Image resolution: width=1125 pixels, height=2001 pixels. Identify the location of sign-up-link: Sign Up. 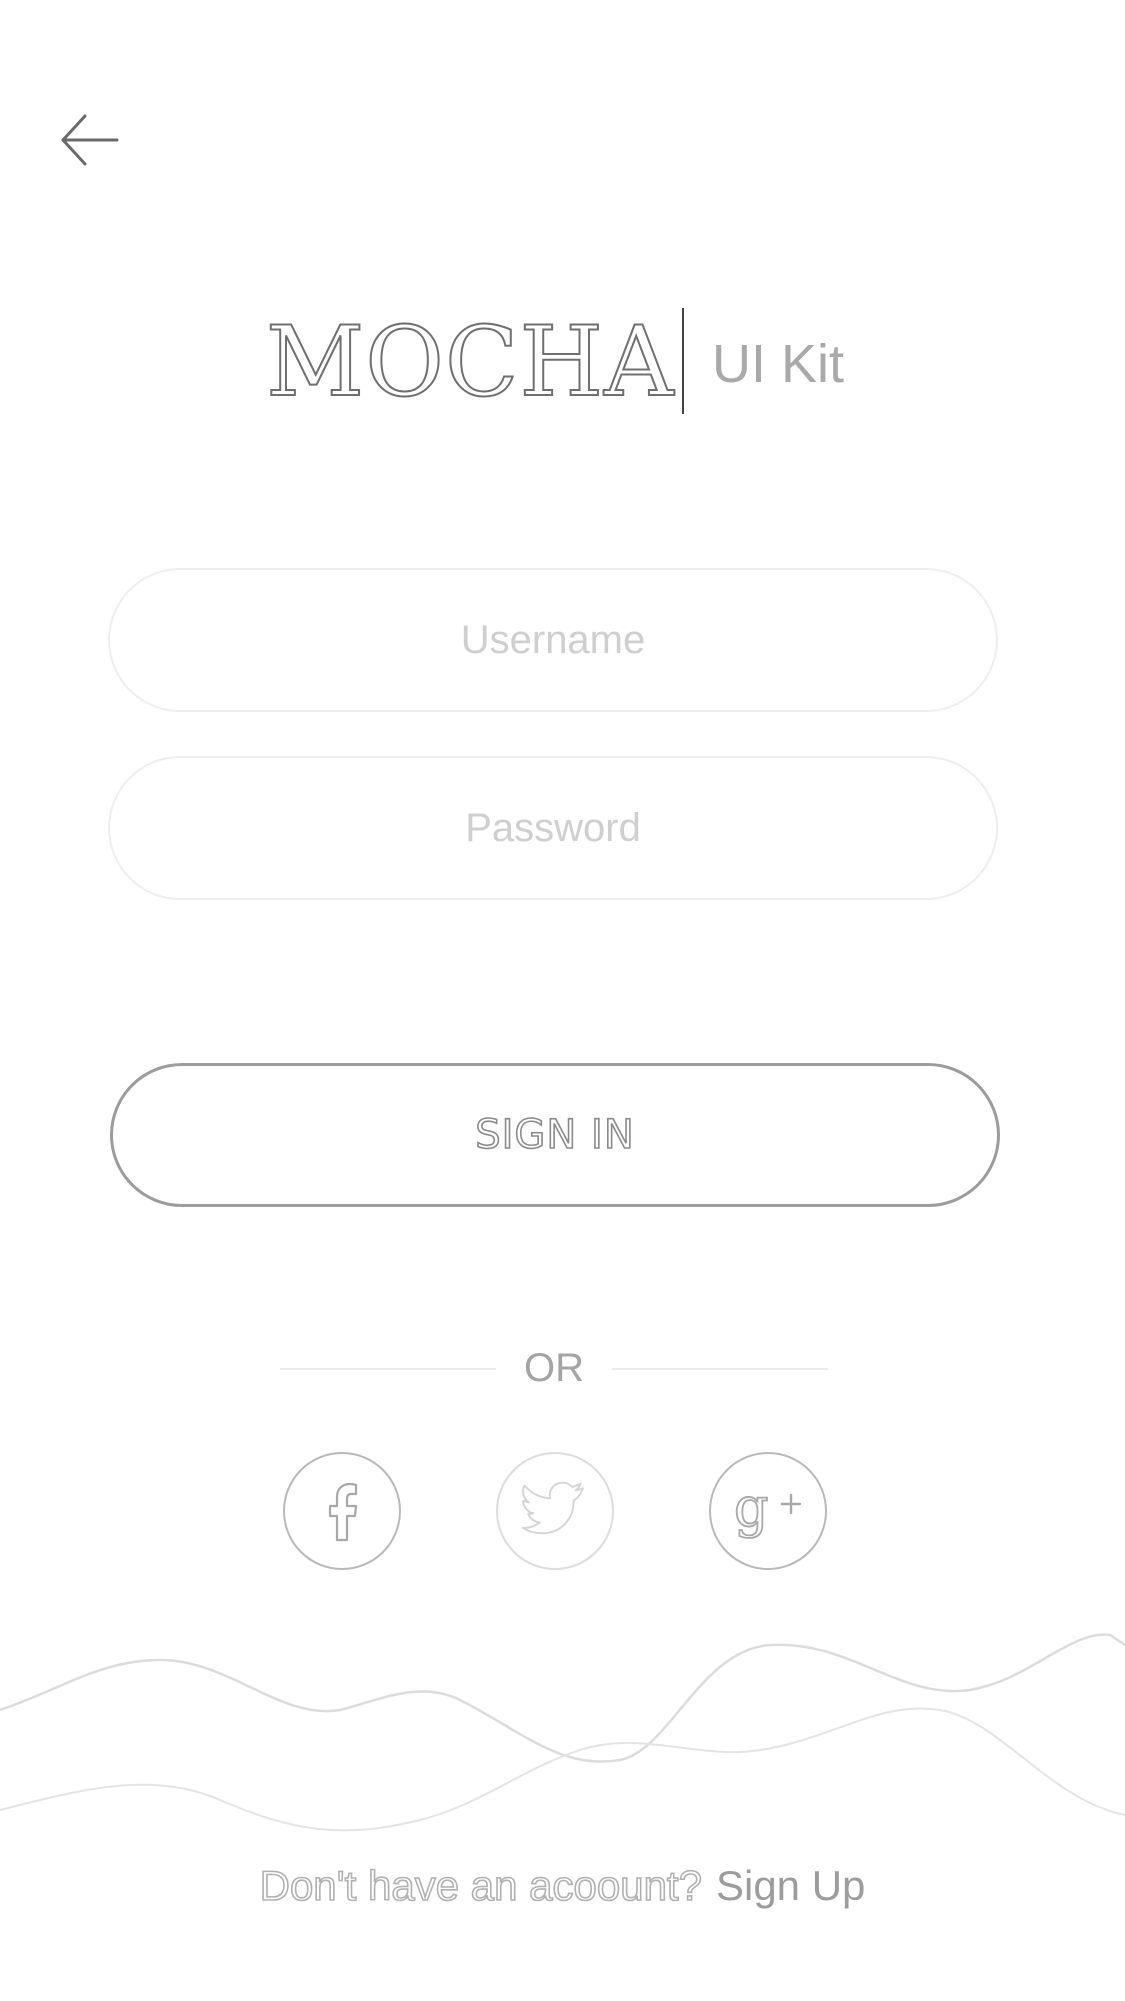
(790, 1885).